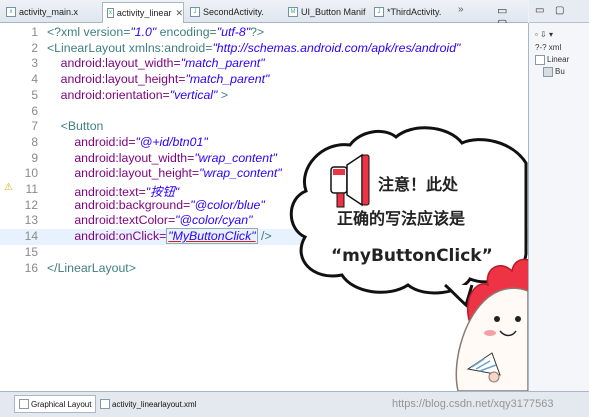 Image resolution: width=589 pixels, height=417 pixels. I want to click on tab-label: *ThirdActivity., so click(414, 11).